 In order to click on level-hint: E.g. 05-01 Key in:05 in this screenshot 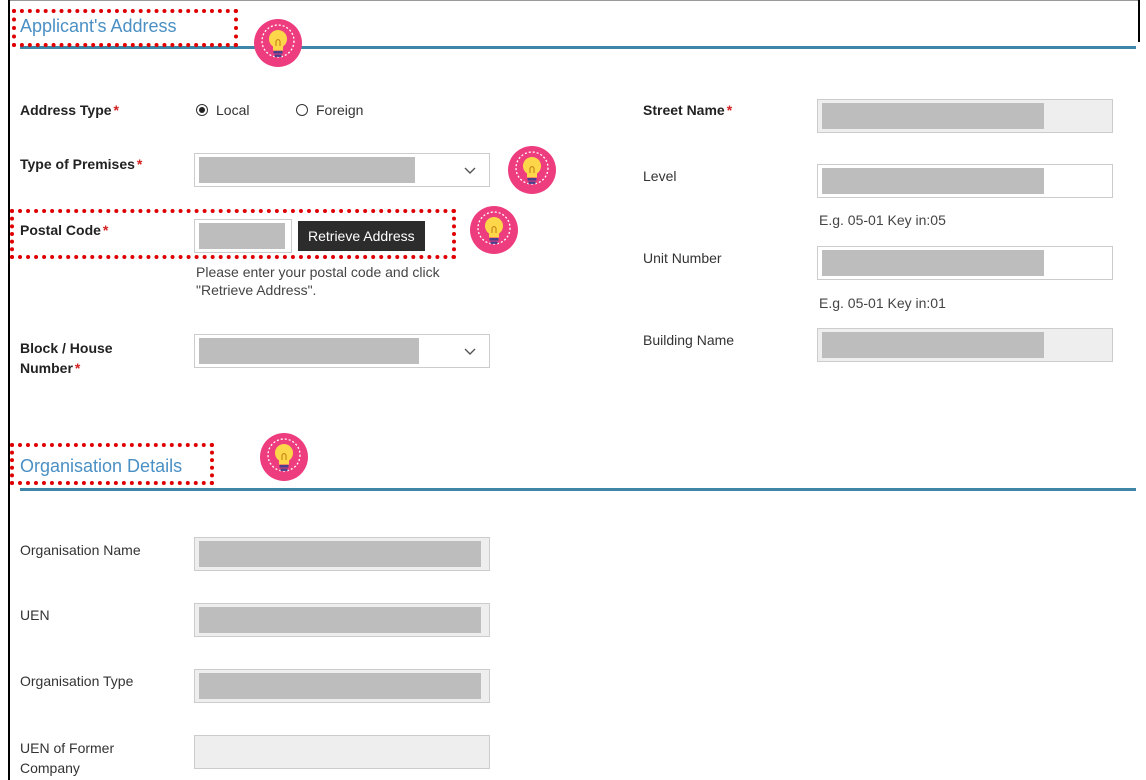, I will do `click(882, 220)`.